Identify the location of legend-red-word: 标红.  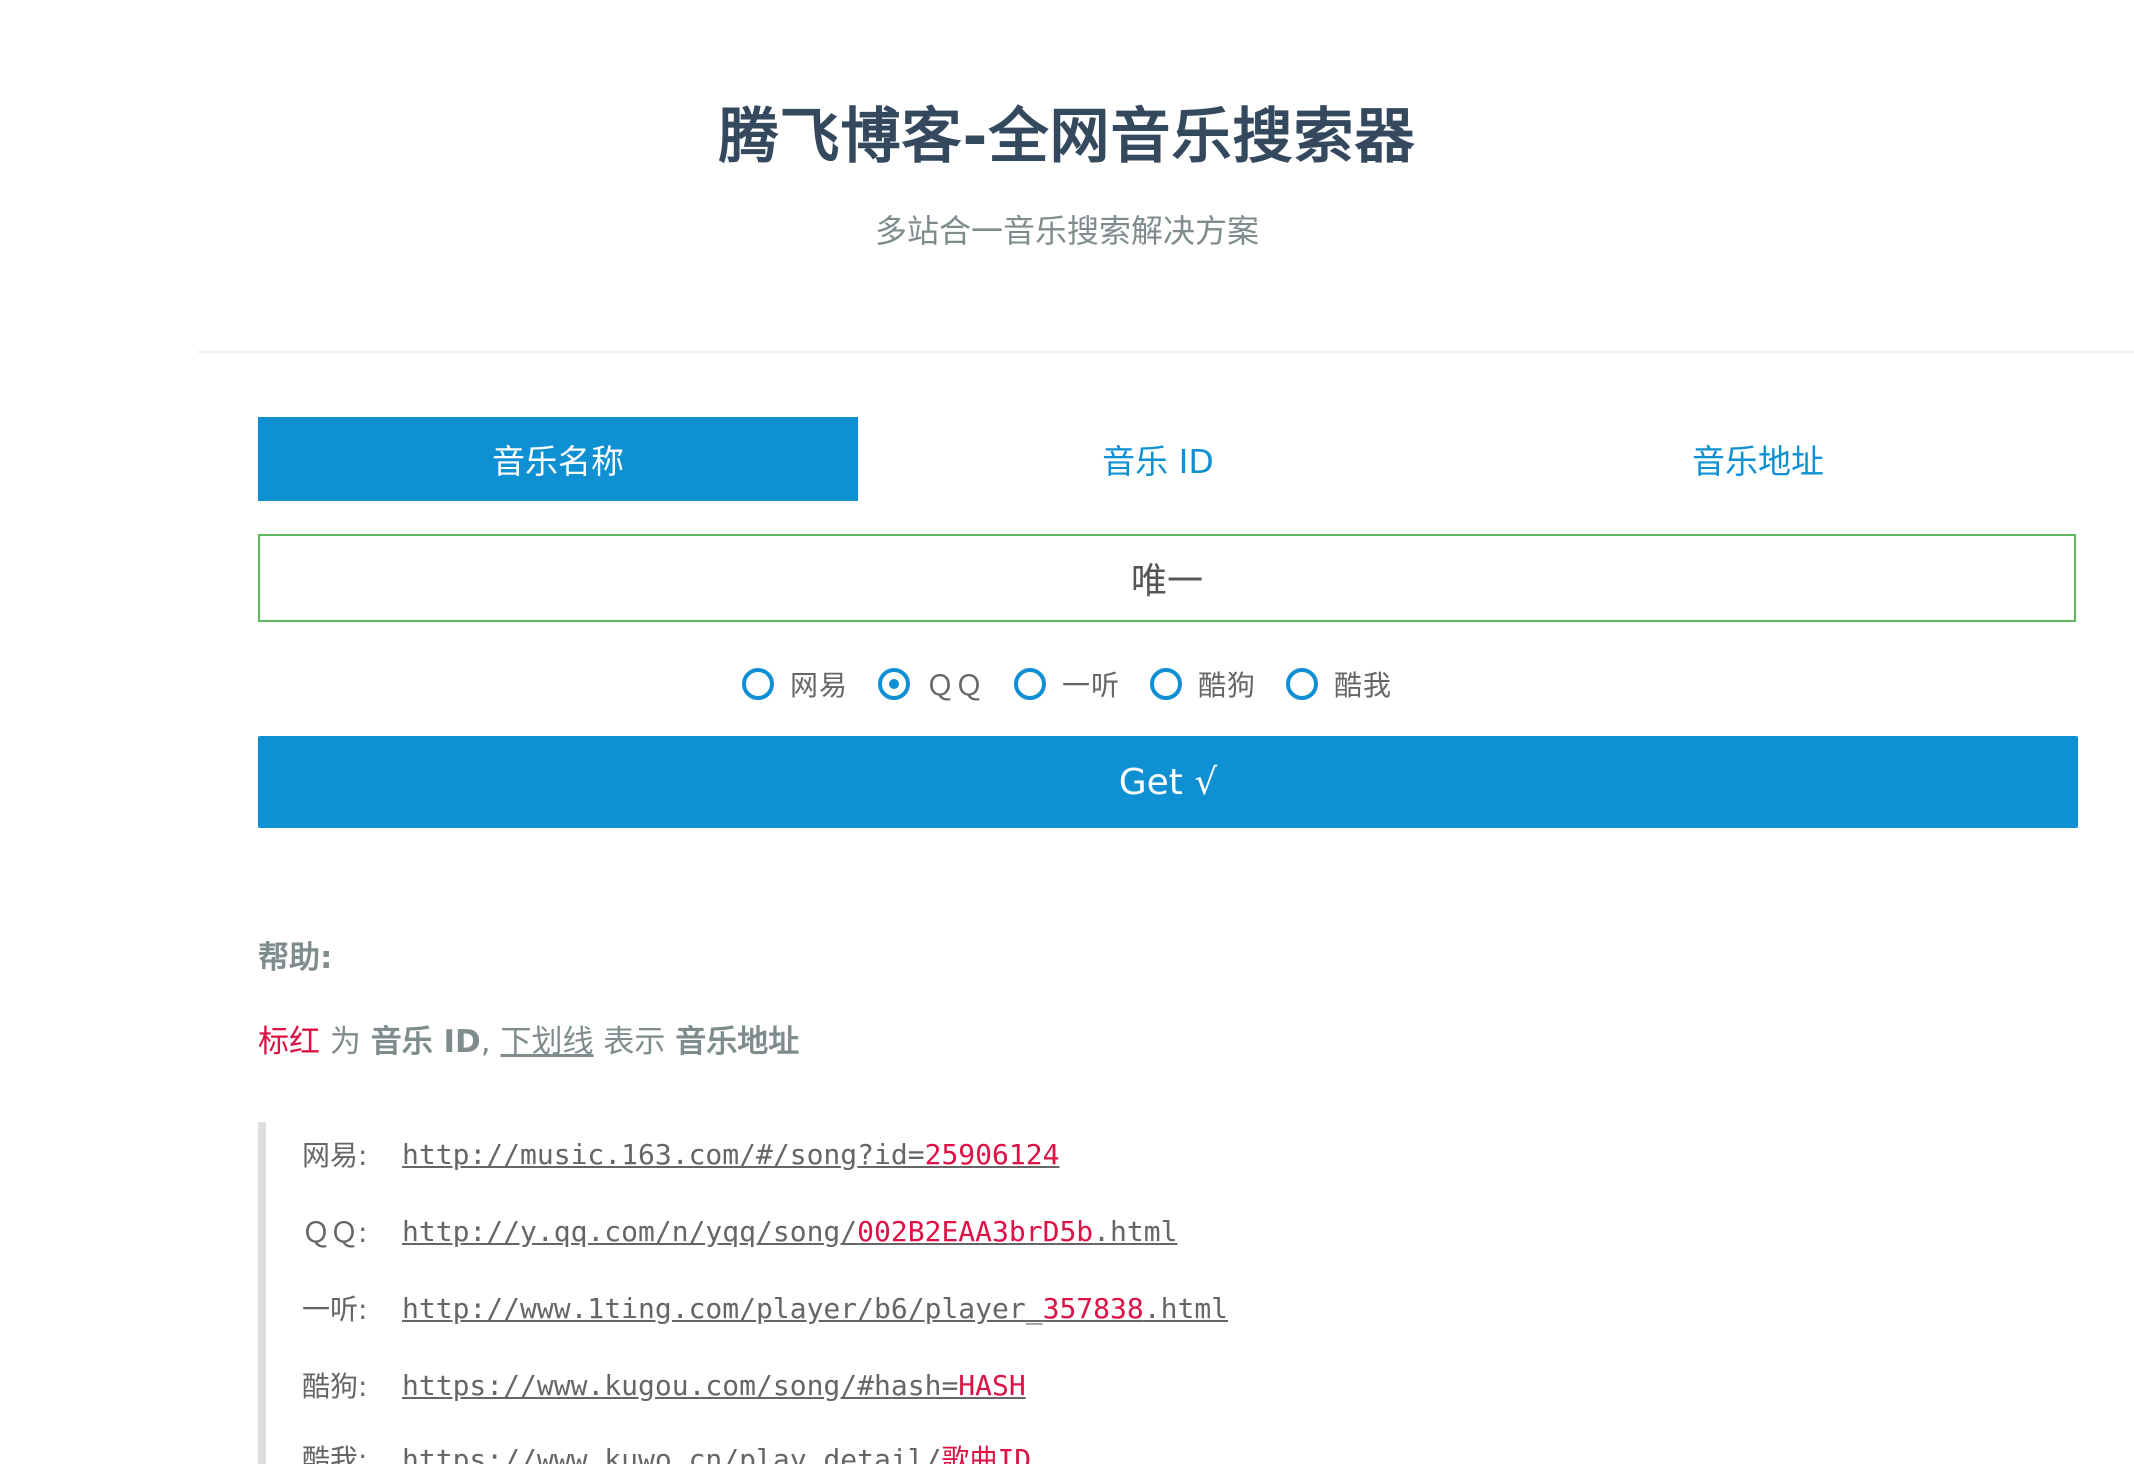
(289, 1042).